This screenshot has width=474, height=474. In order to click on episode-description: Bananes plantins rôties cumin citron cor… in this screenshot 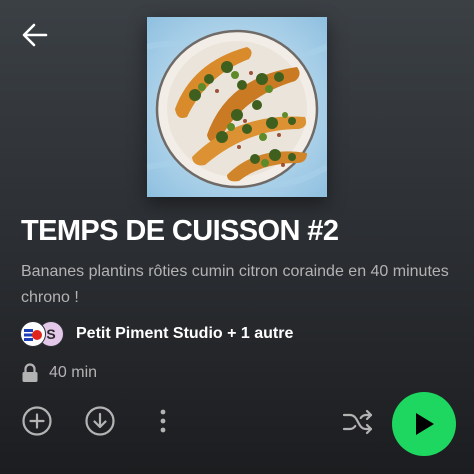, I will do `click(235, 284)`.